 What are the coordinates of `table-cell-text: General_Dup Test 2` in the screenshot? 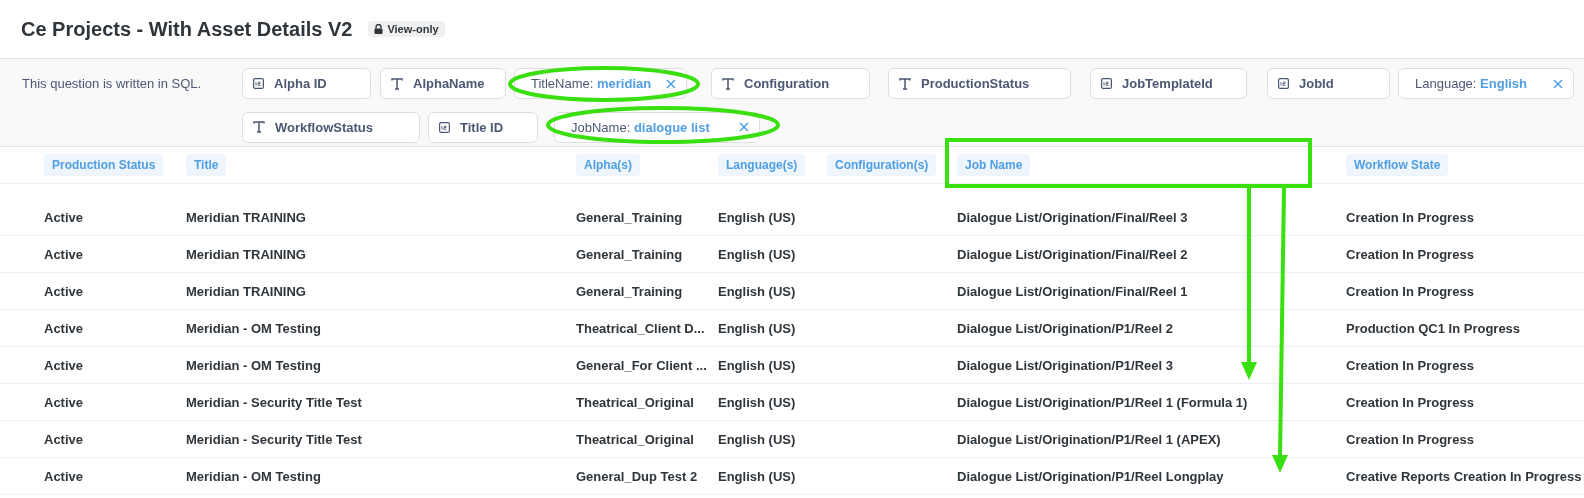 It's located at (637, 476).